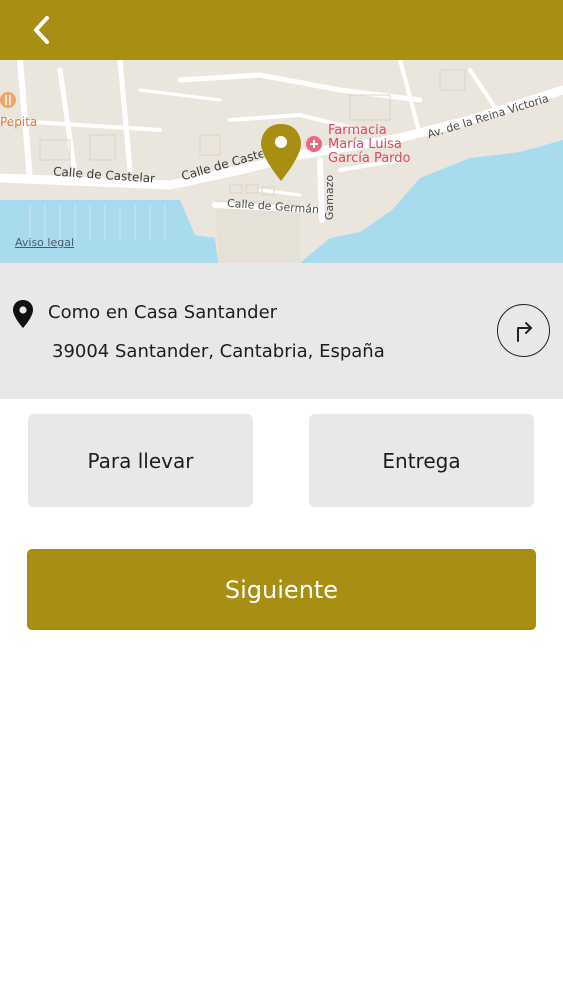 The height and width of the screenshot is (1000, 563). Describe the element at coordinates (281, 30) in the screenshot. I see `top-bar` at that location.